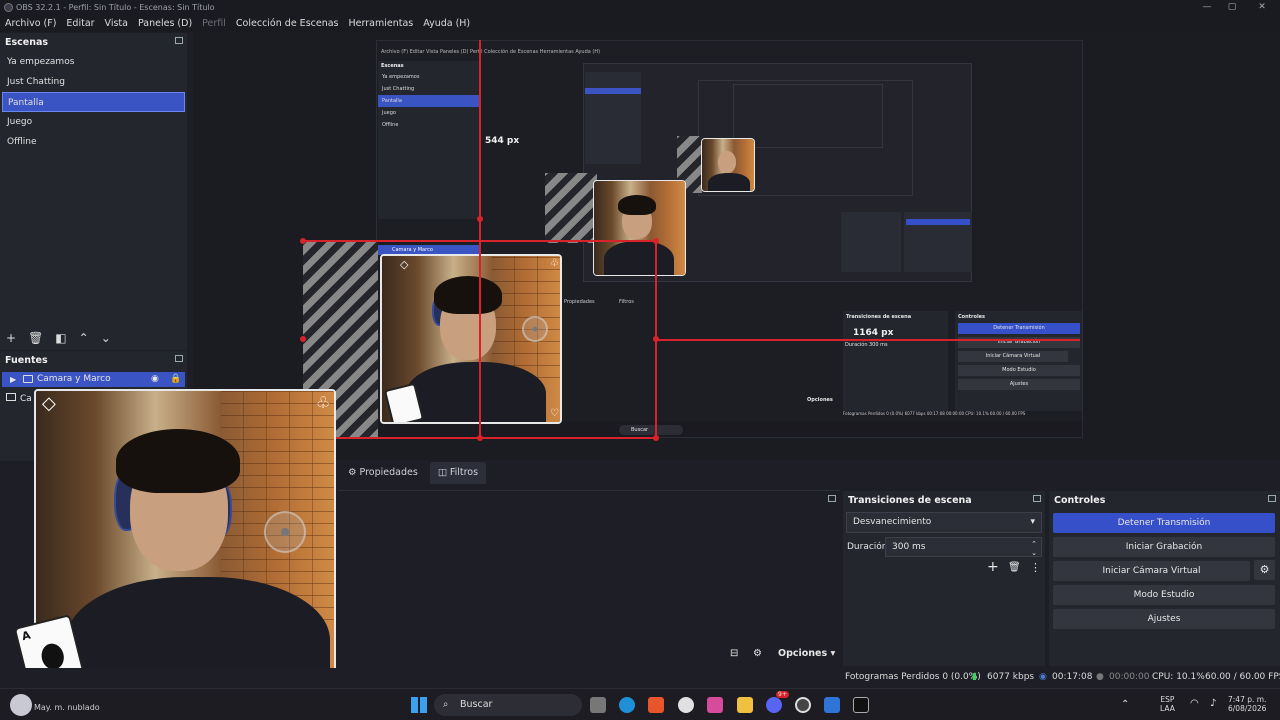  What do you see at coordinates (856, 345) in the screenshot?
I see `inner-duration-label: Duración` at bounding box center [856, 345].